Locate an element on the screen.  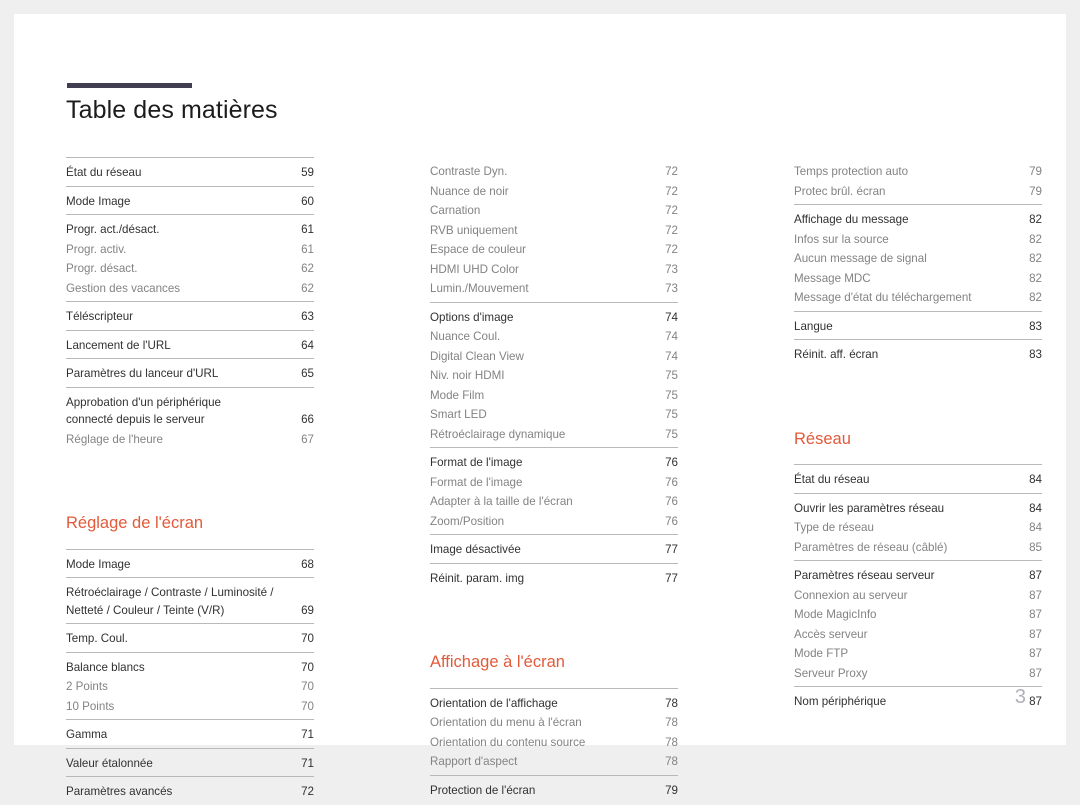
toc-entry-page-number: 68 is located at coordinates (307, 564).